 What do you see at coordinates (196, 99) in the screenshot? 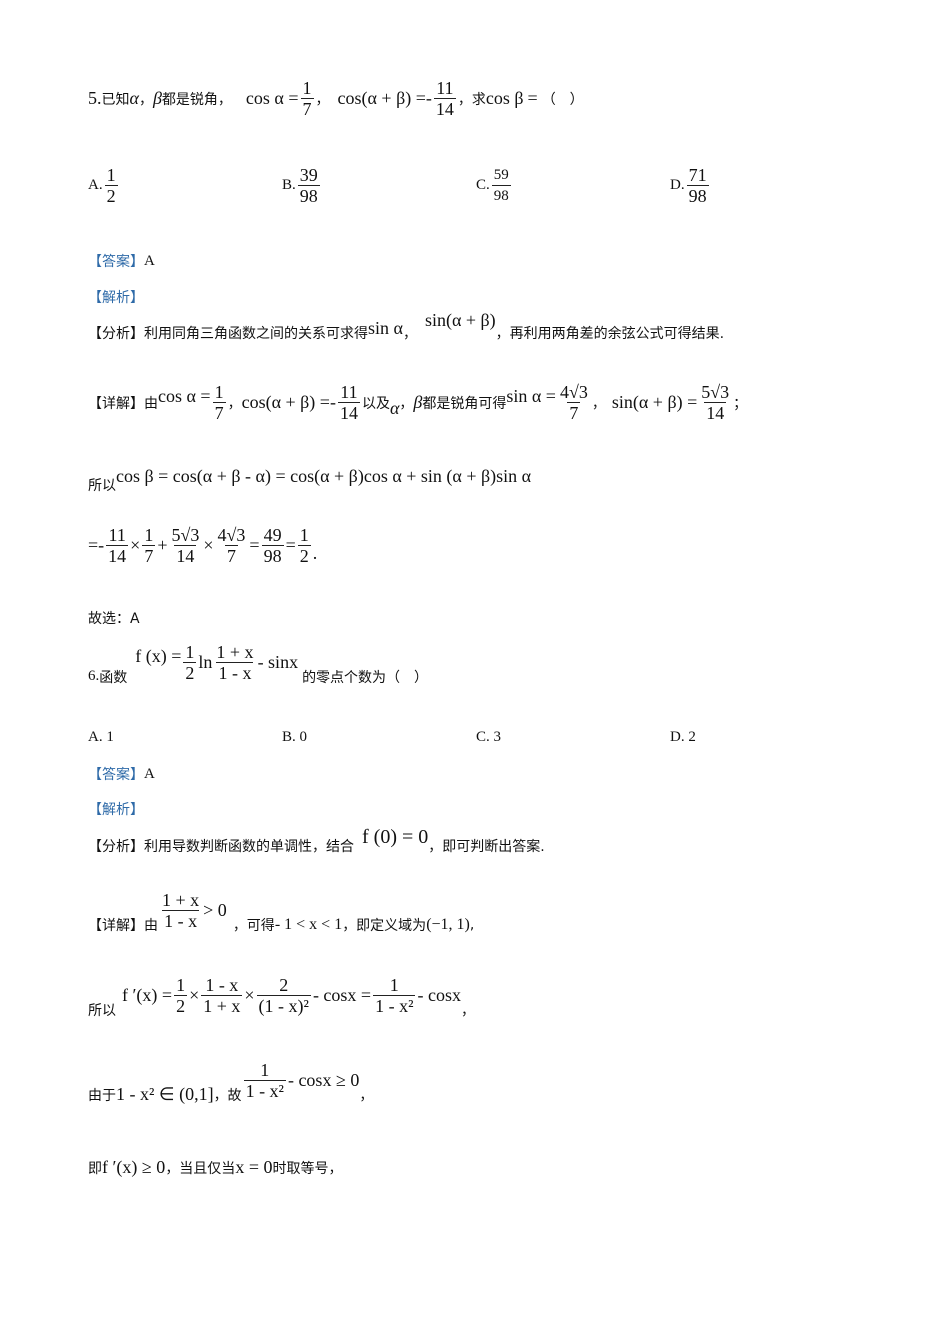
I see `q5-condition: 都是锐角，` at bounding box center [196, 99].